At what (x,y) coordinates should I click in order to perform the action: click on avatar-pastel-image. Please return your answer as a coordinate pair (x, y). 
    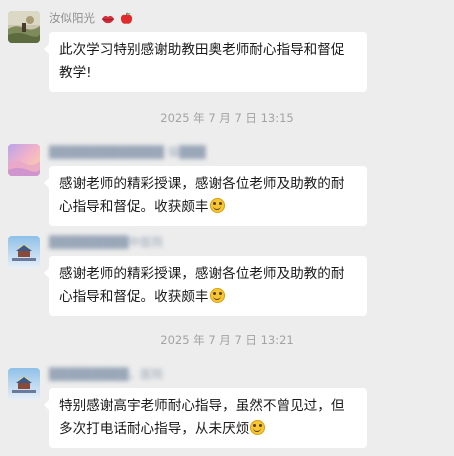
    Looking at the image, I should click on (24, 160).